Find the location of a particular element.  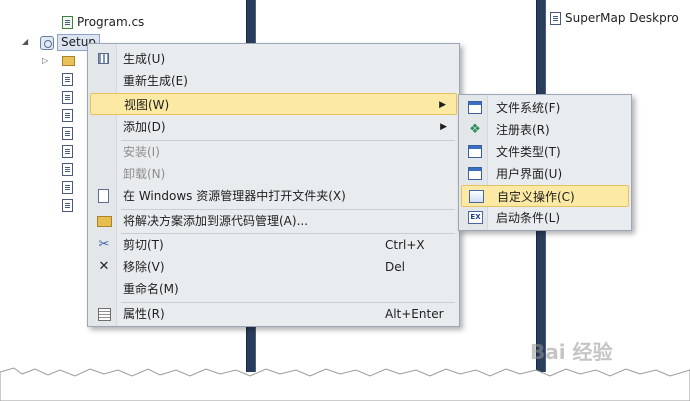

menu-item-view: 视图(W) ▶ is located at coordinates (273, 104).